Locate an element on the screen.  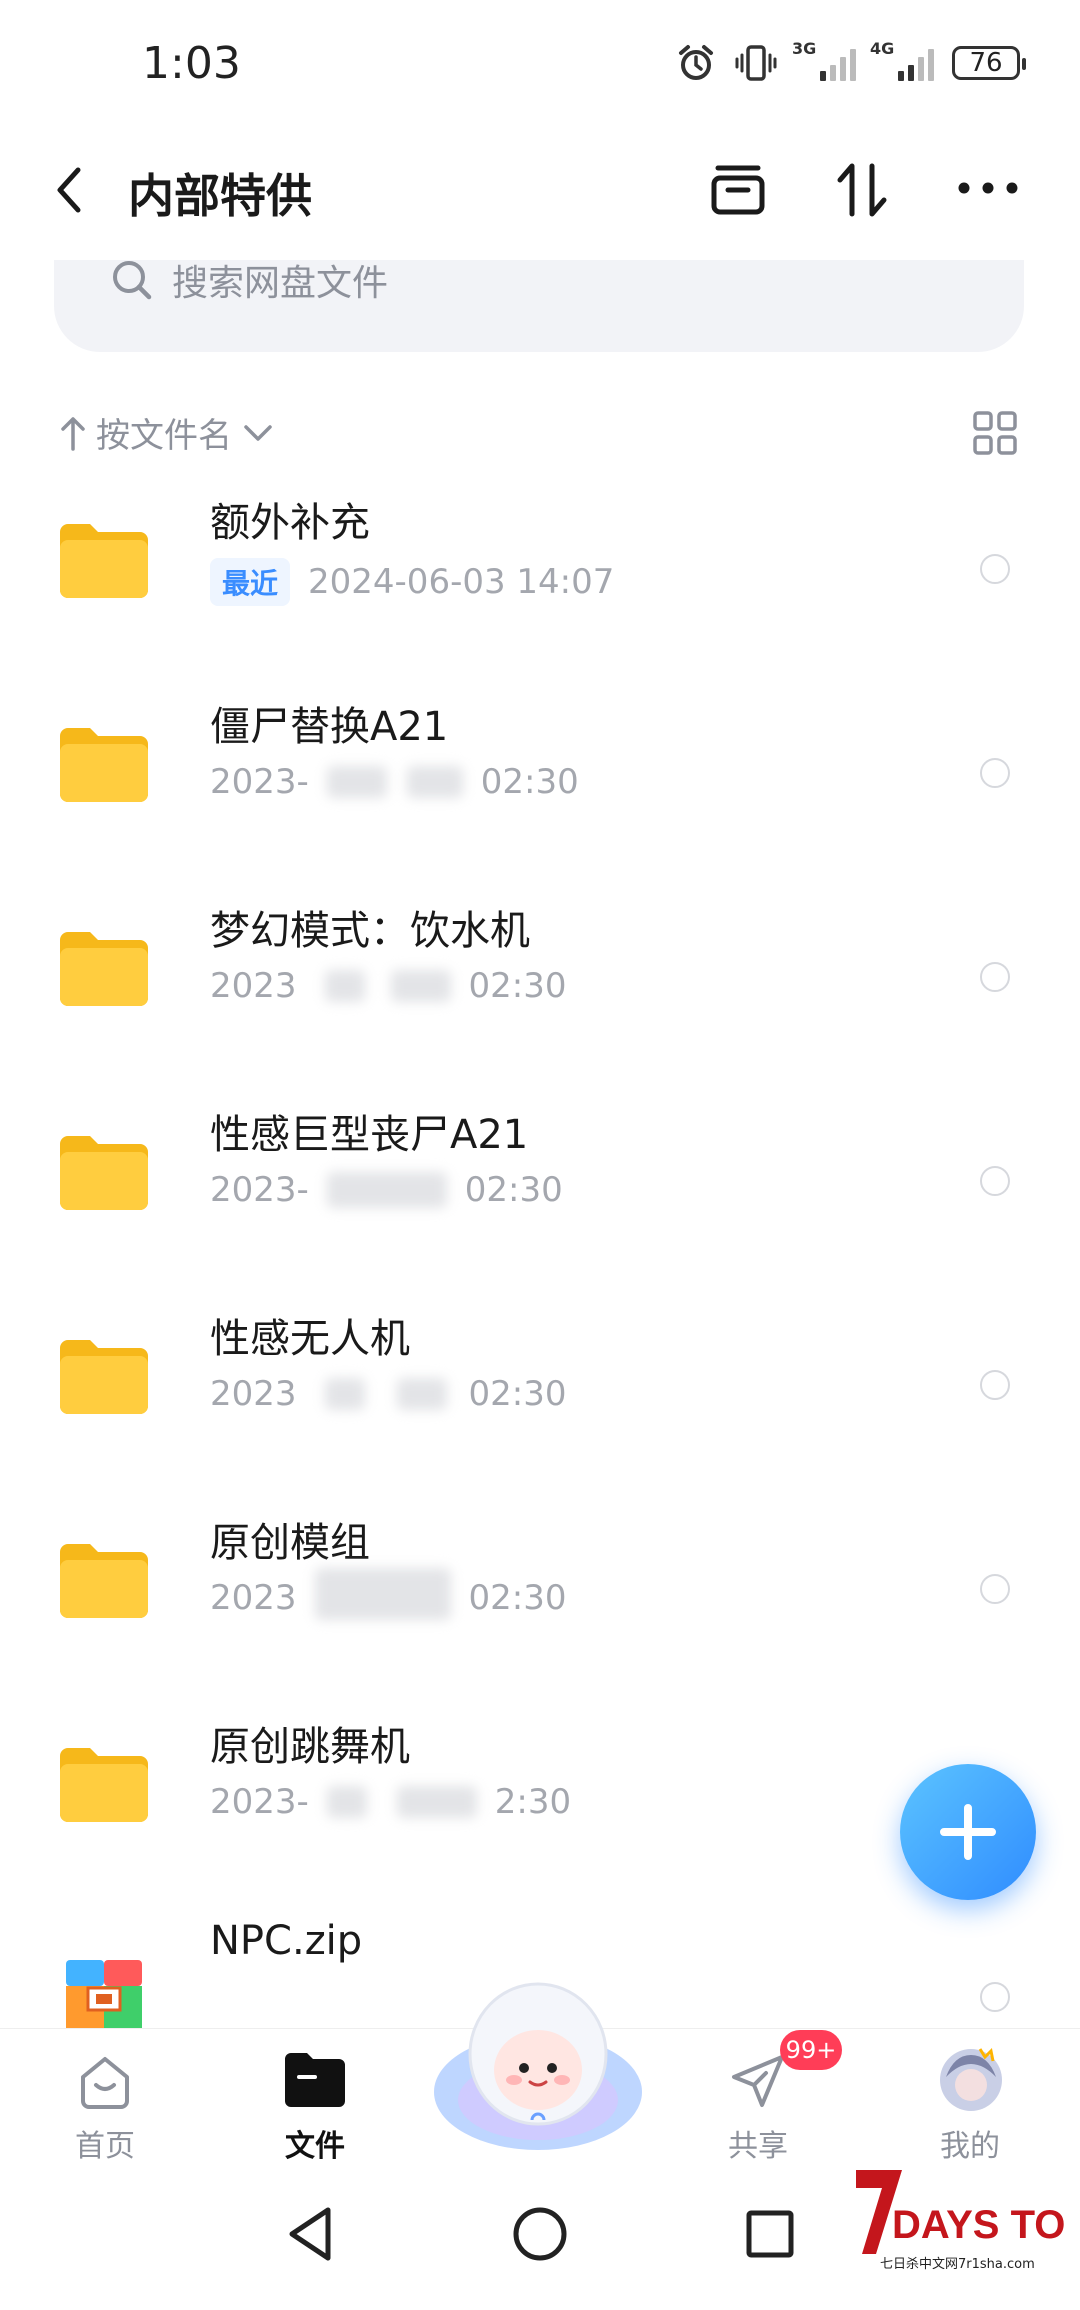
system-home-icon is located at coordinates (540, 2234).